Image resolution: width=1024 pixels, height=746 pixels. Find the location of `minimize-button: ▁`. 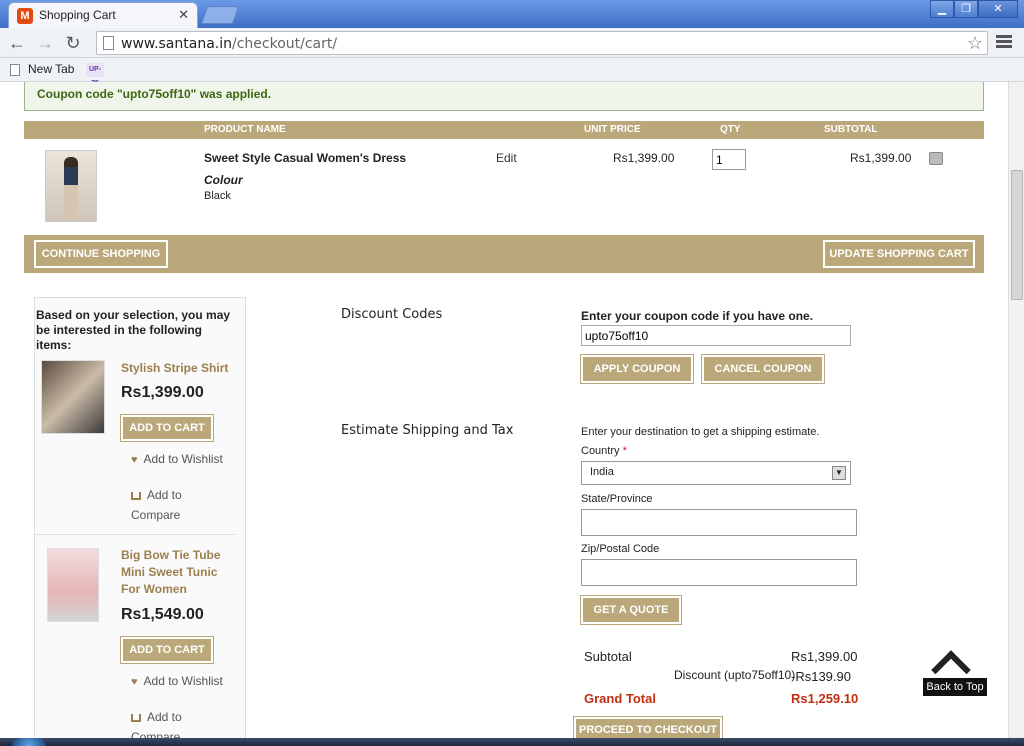

minimize-button: ▁ is located at coordinates (942, 9).